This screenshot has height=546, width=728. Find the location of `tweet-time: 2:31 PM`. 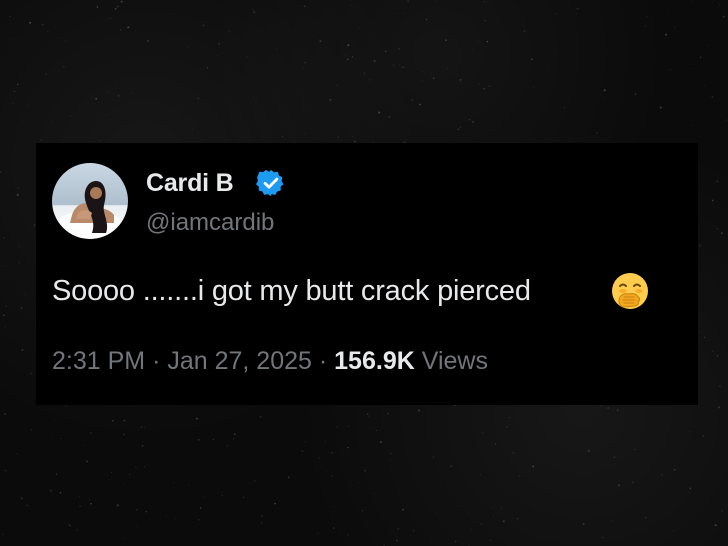

tweet-time: 2:31 PM is located at coordinates (98, 361).